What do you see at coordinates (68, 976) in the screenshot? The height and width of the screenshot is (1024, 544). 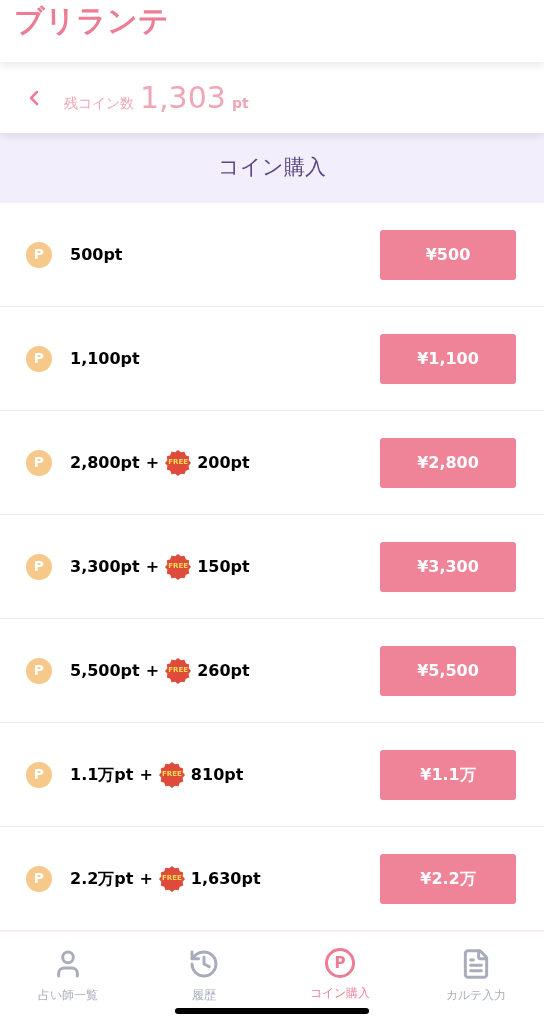 I see `tab: 占い師一覧` at bounding box center [68, 976].